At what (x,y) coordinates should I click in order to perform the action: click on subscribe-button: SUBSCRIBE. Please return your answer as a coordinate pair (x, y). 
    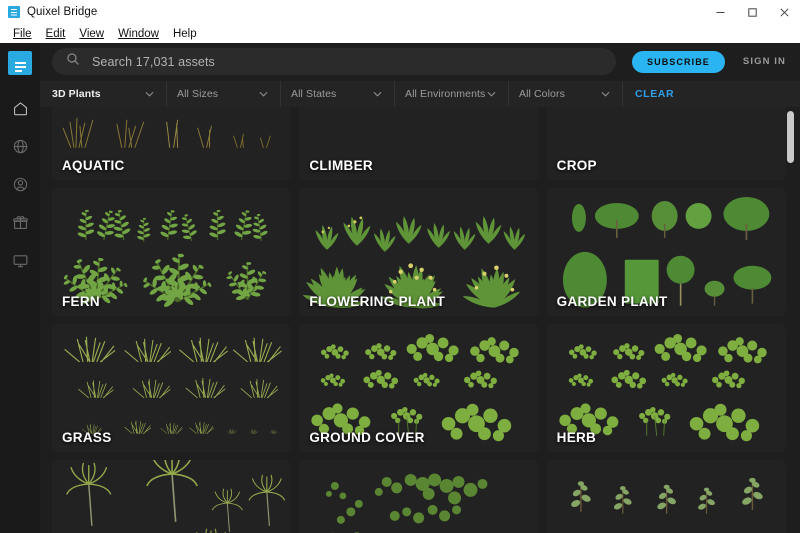
    Looking at the image, I should click on (678, 61).